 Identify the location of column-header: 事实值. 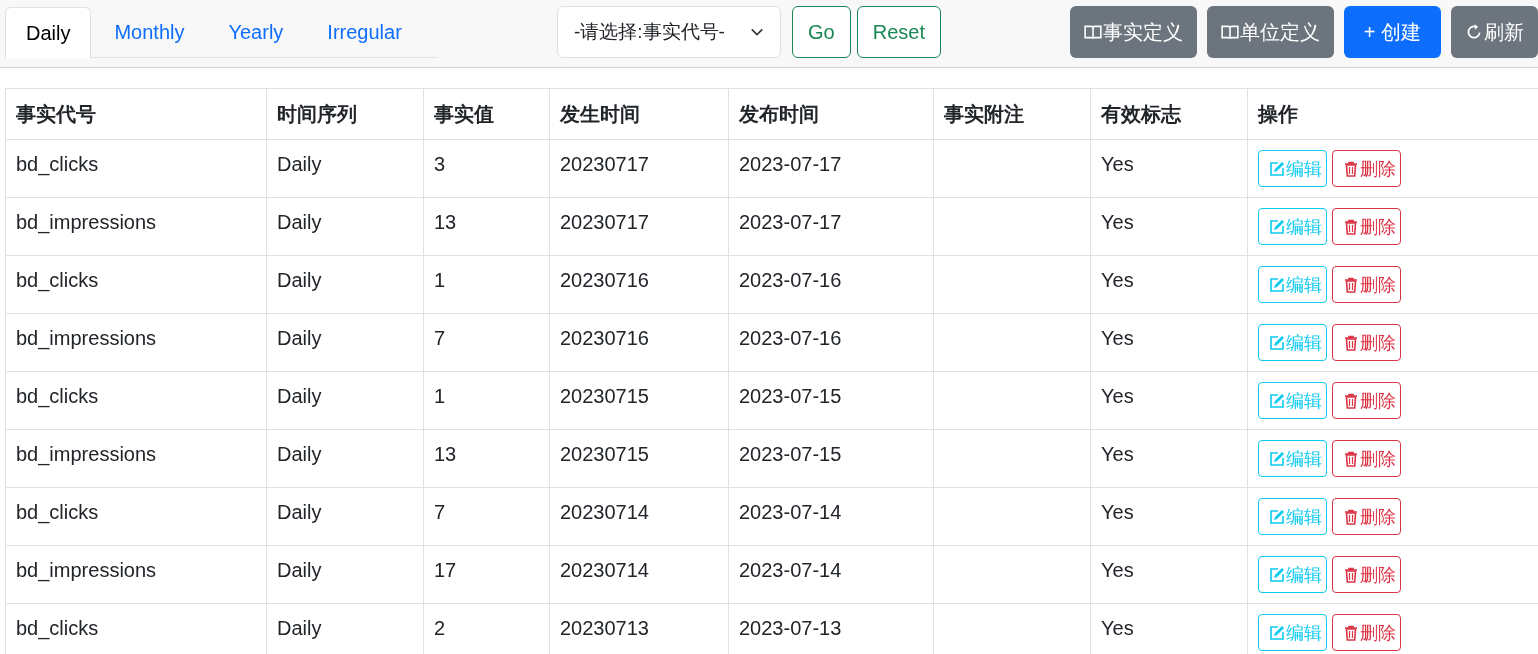
(486, 114).